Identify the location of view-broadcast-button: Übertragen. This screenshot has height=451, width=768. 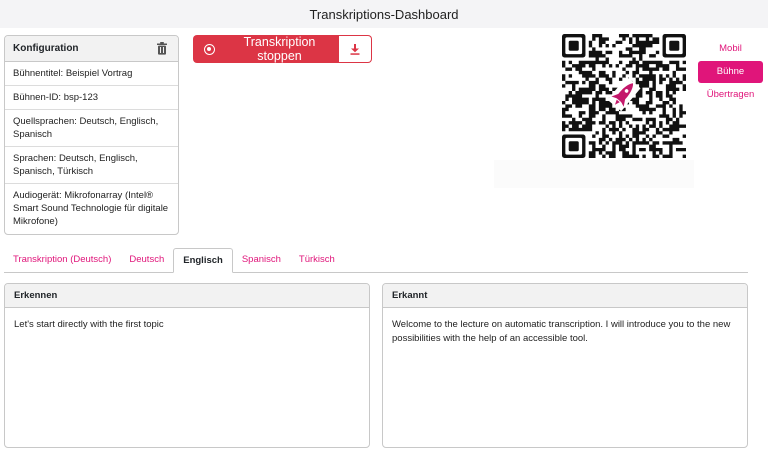
(730, 95).